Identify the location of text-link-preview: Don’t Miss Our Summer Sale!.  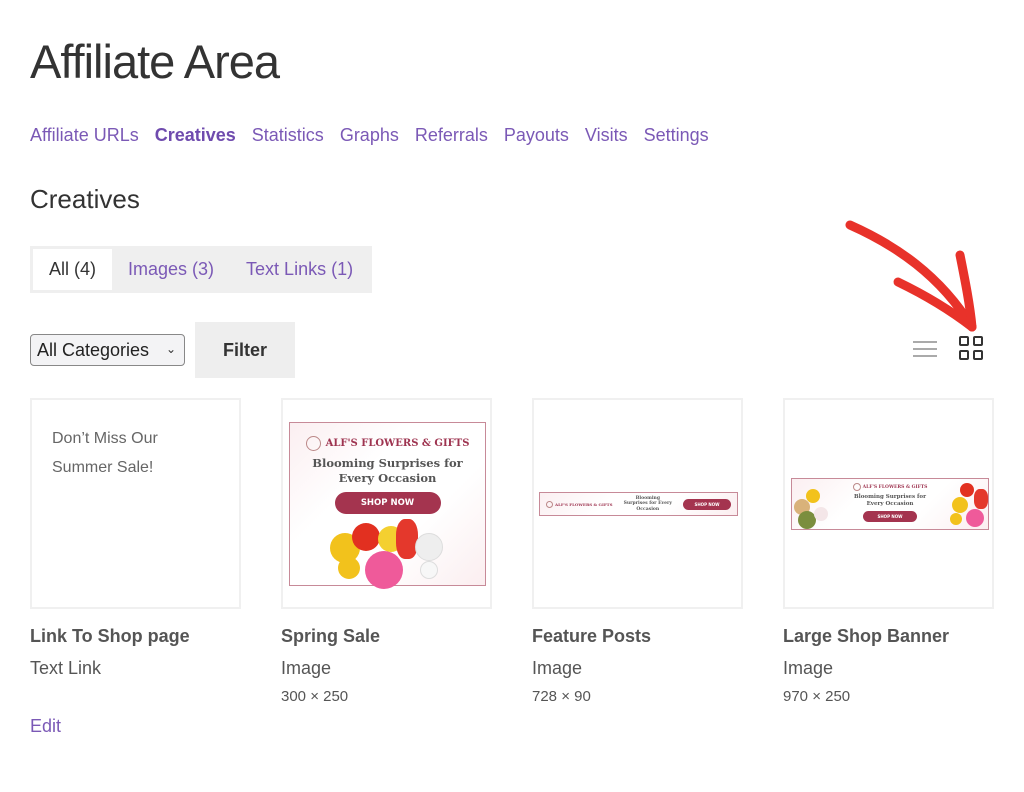
(105, 453).